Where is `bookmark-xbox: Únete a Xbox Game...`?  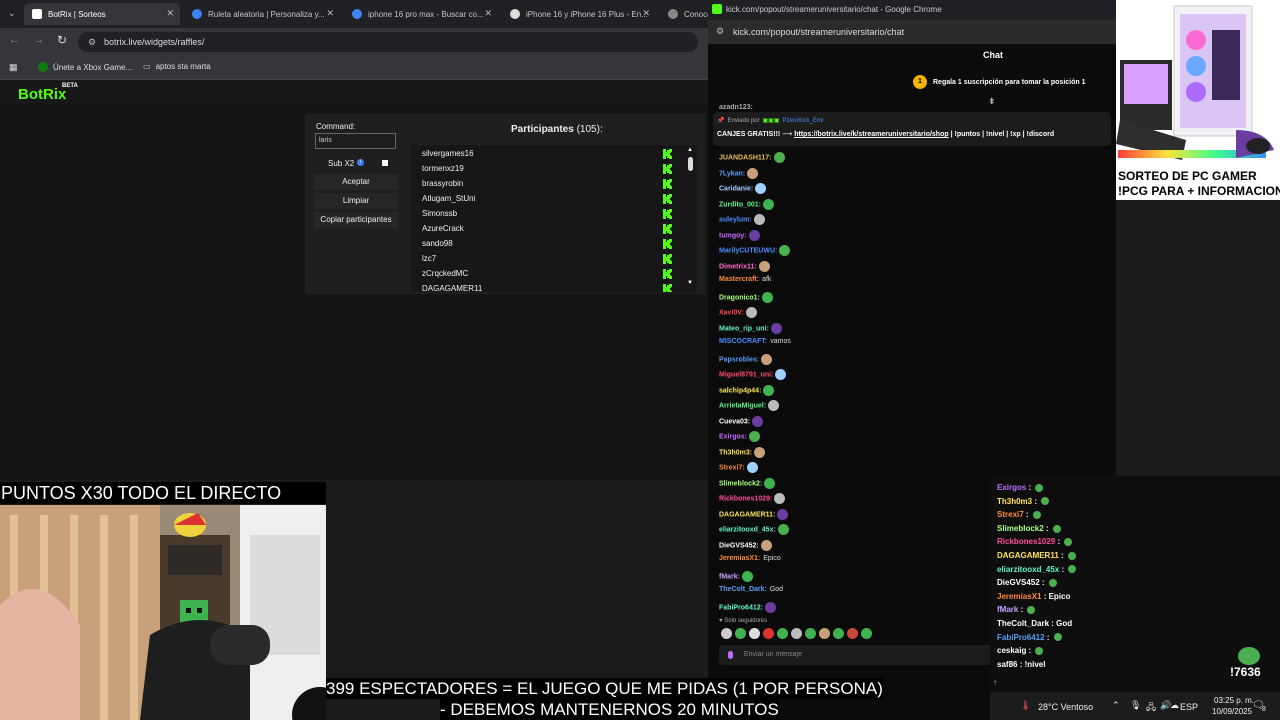
bookmark-xbox: Únete a Xbox Game... is located at coordinates (85, 67).